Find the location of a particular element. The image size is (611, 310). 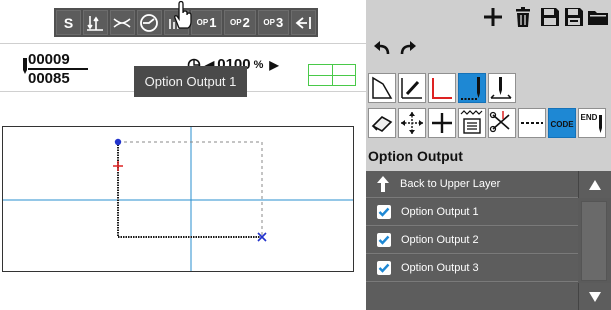

zigzag-pattern-icon is located at coordinates (471, 122).